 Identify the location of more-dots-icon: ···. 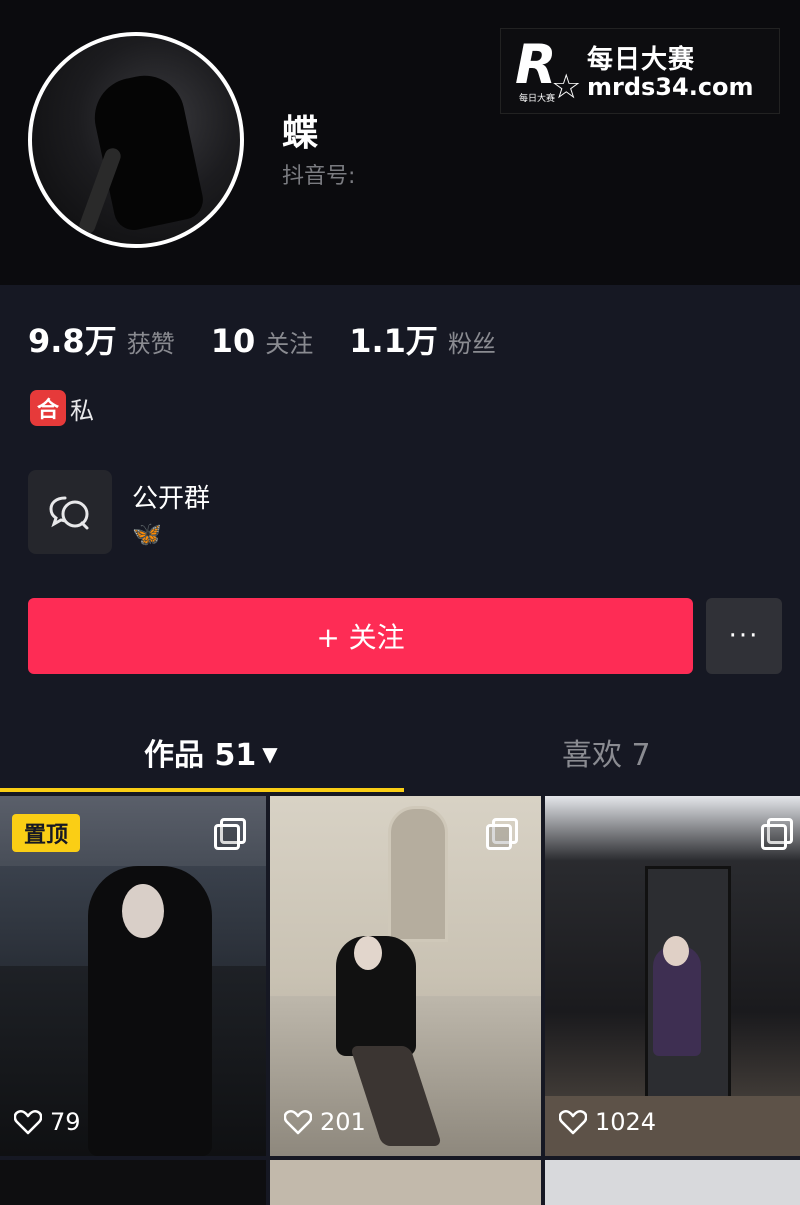
(744, 636).